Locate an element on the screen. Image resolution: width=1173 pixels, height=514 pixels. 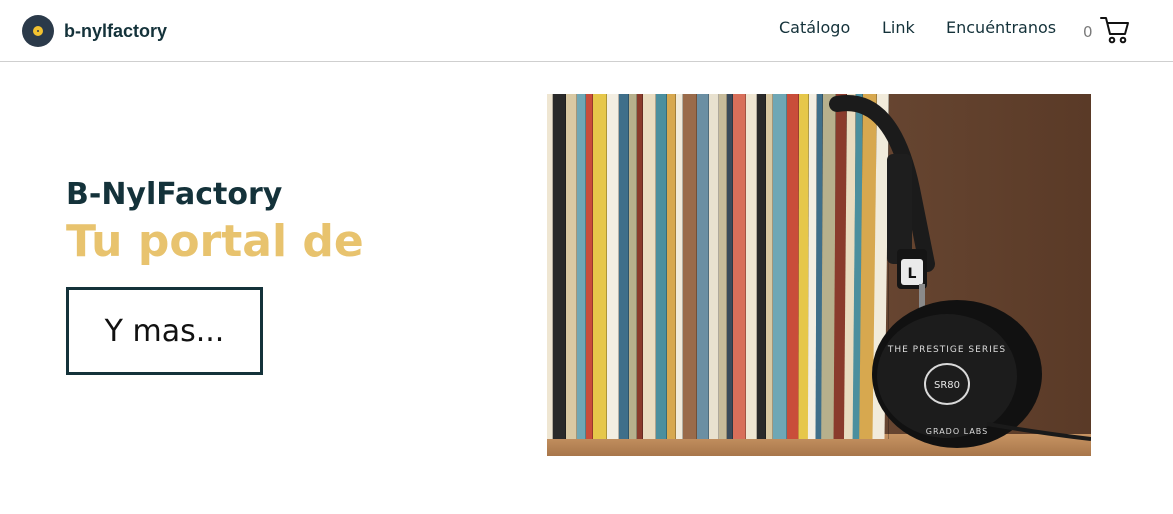
brand-link: b-nylfactory is located at coordinates (94, 31).